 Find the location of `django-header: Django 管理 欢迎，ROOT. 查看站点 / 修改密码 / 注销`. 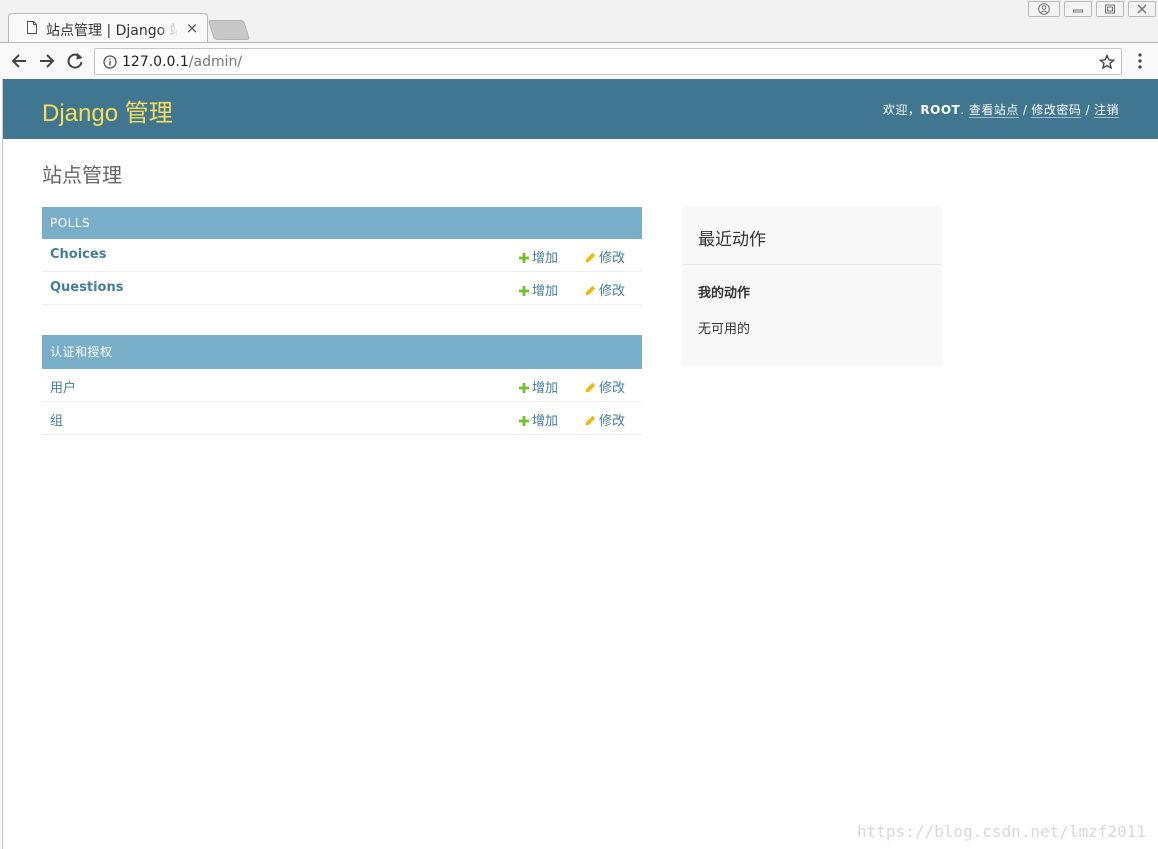

django-header: Django 管理 欢迎，ROOT. 查看站点 / 修改密码 / 注销 is located at coordinates (580, 109).